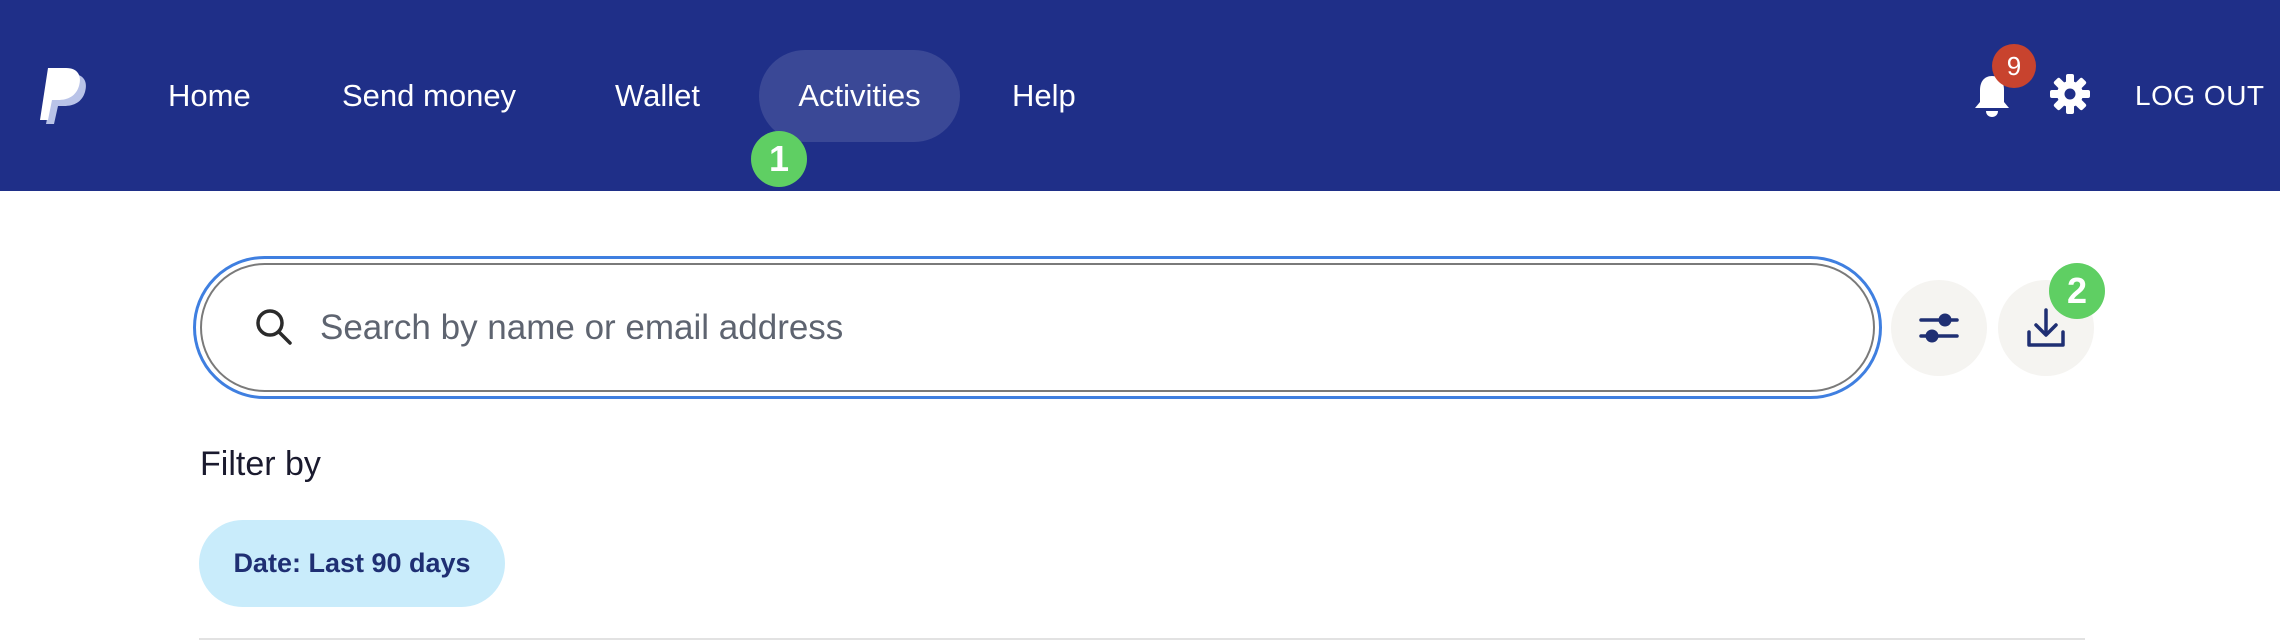 This screenshot has height=642, width=2280. I want to click on download-icon, so click(2046, 327).